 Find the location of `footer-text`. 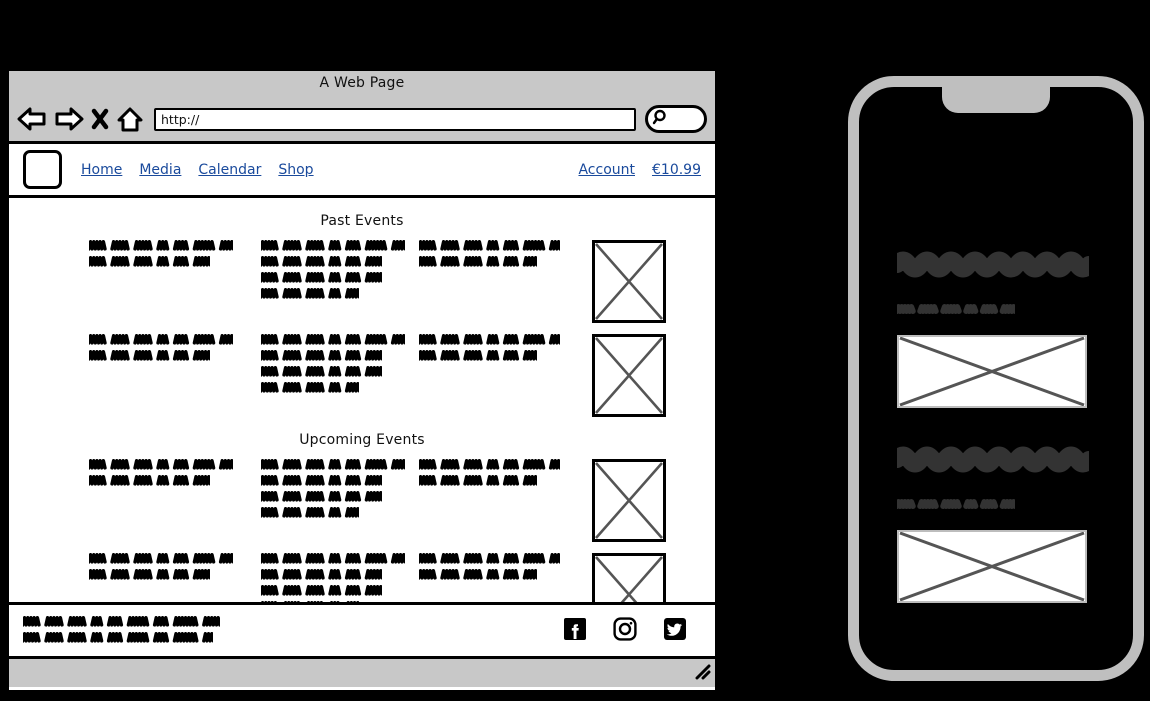

footer-text is located at coordinates (121, 631).